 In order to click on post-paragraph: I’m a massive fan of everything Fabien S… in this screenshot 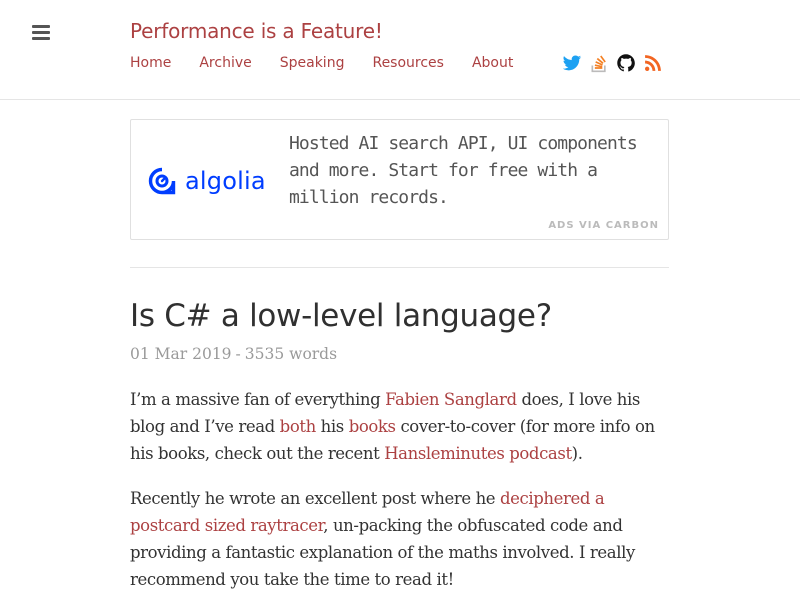, I will do `click(402, 426)`.